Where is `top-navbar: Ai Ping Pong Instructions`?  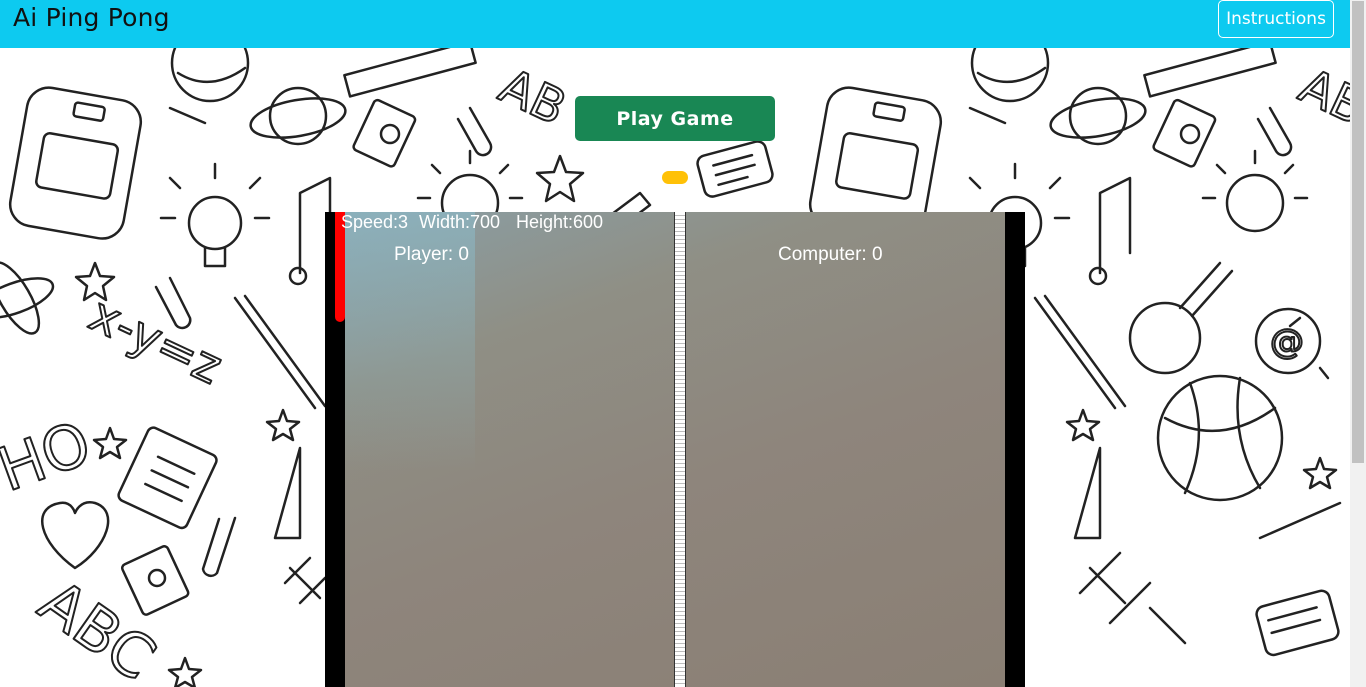
top-navbar: Ai Ping Pong Instructions is located at coordinates (675, 24).